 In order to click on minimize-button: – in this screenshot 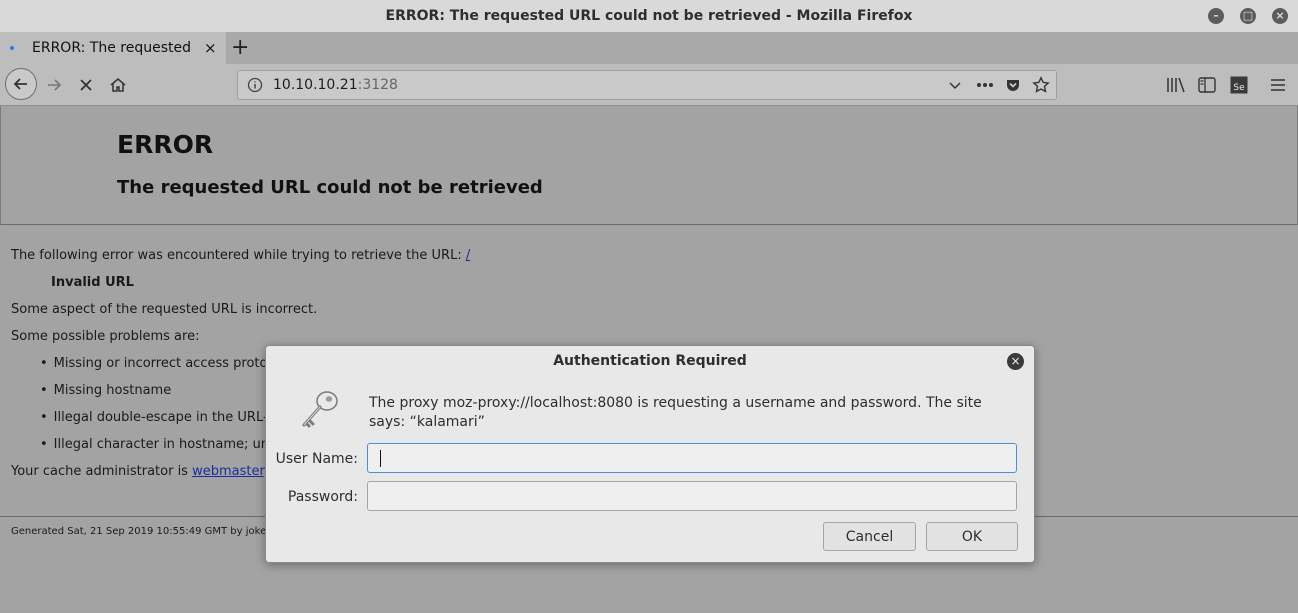, I will do `click(1216, 16)`.